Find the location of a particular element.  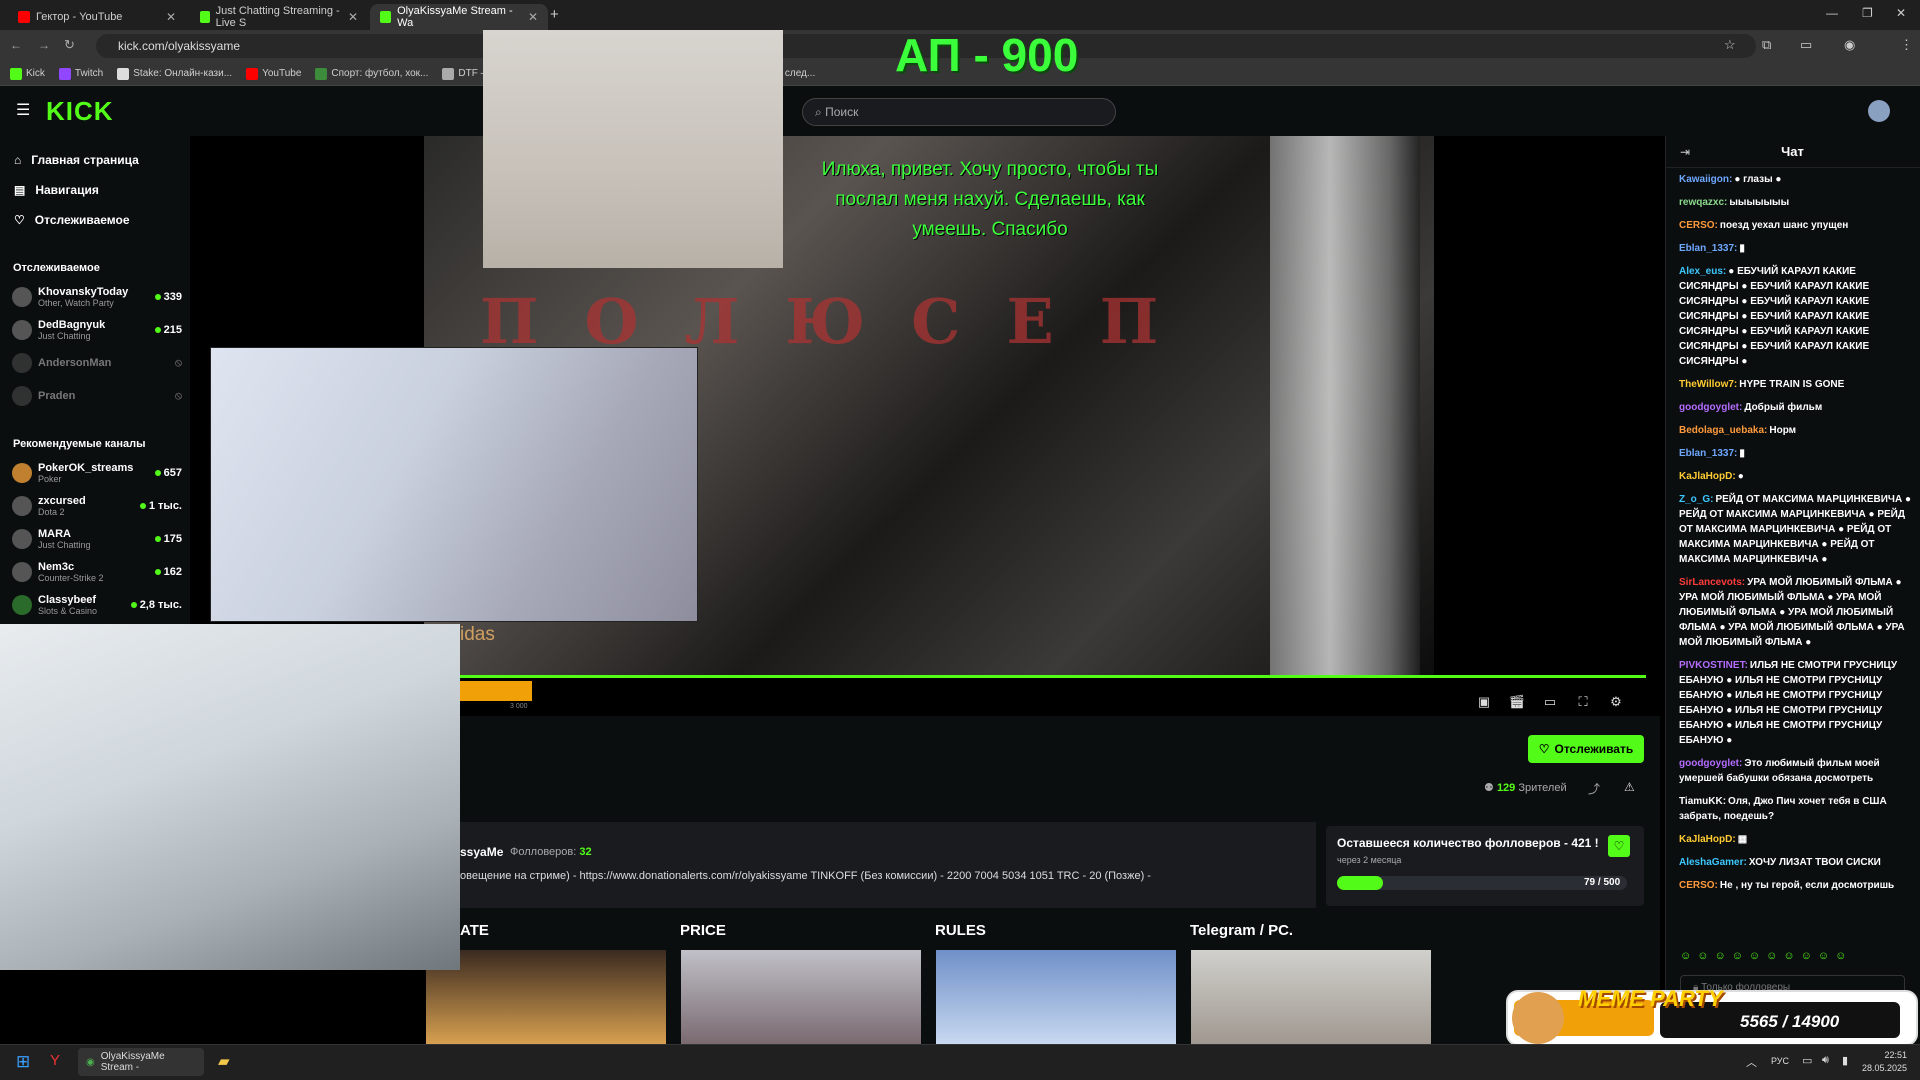

profile-icon: ◉ is located at coordinates (1849, 45).